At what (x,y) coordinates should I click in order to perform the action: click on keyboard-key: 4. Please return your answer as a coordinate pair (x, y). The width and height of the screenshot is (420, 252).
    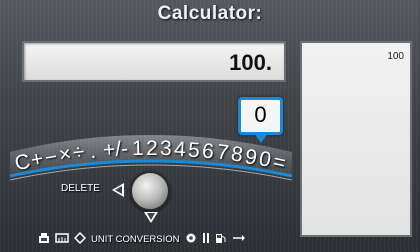
    Looking at the image, I should click on (180, 149).